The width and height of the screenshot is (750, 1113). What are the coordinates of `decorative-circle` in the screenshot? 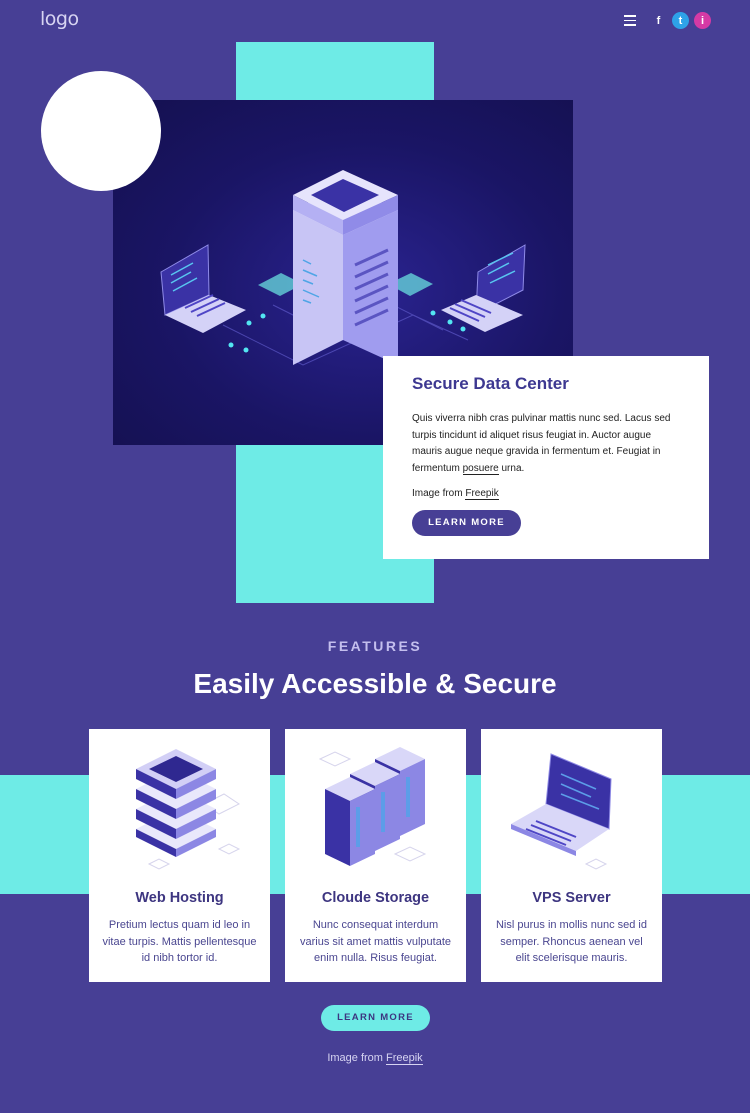 It's located at (101, 131).